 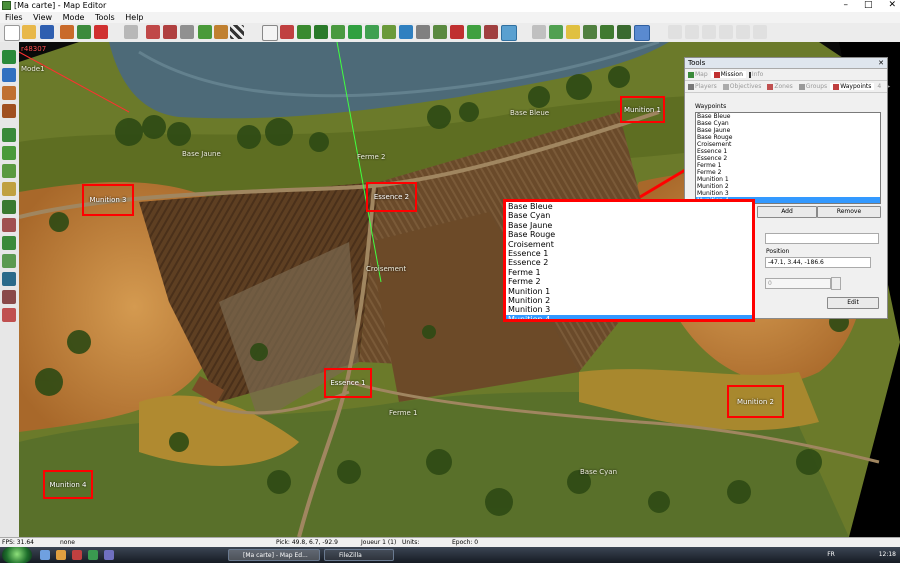 I want to click on quicklaunch-2-icon, so click(x=61, y=555).